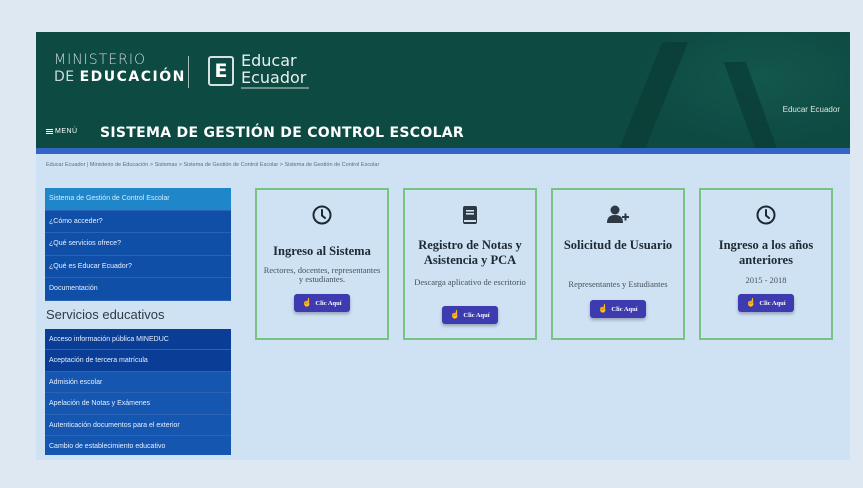 Image resolution: width=863 pixels, height=488 pixels. Describe the element at coordinates (120, 77) in the screenshot. I see `ministerio-logo-line2: DE EDUCACIÓN` at that location.